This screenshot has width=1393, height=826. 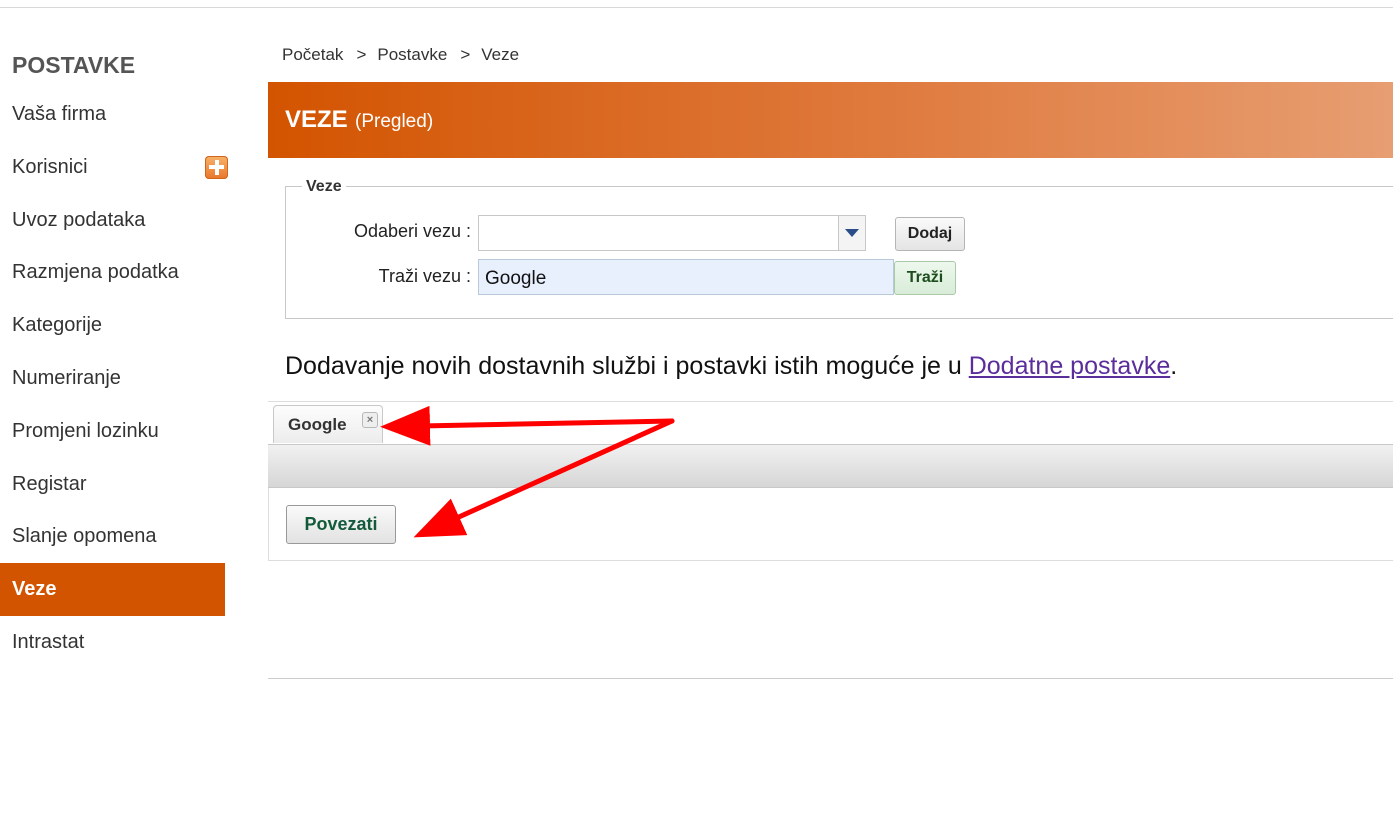 I want to click on annotation-arrows, so click(x=527, y=471).